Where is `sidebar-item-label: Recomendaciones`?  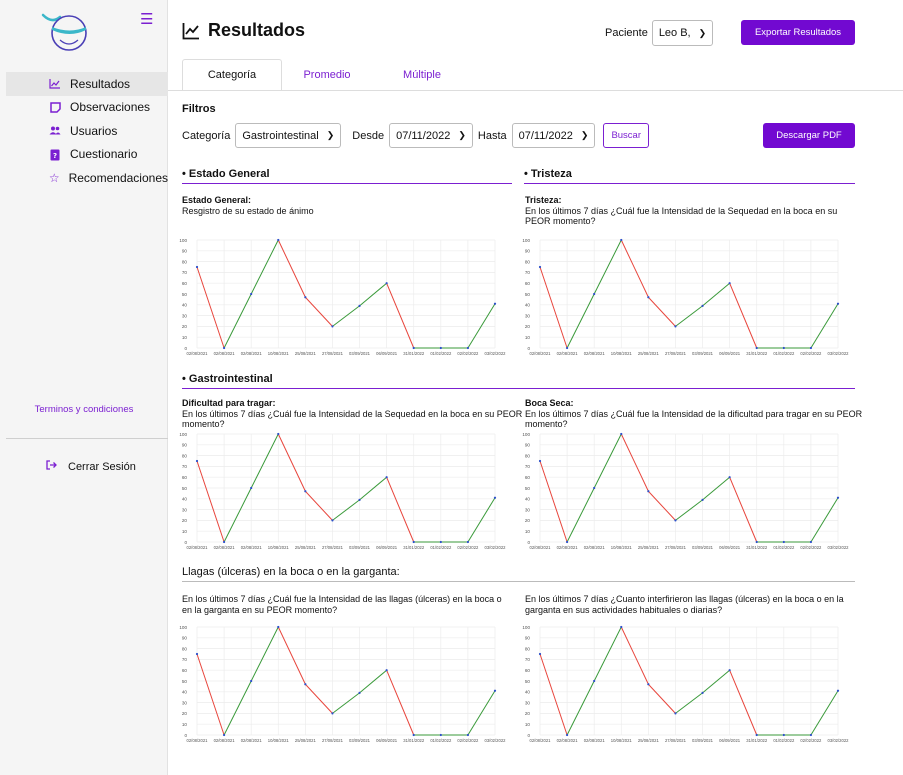
sidebar-item-label: Recomendaciones is located at coordinates (118, 177).